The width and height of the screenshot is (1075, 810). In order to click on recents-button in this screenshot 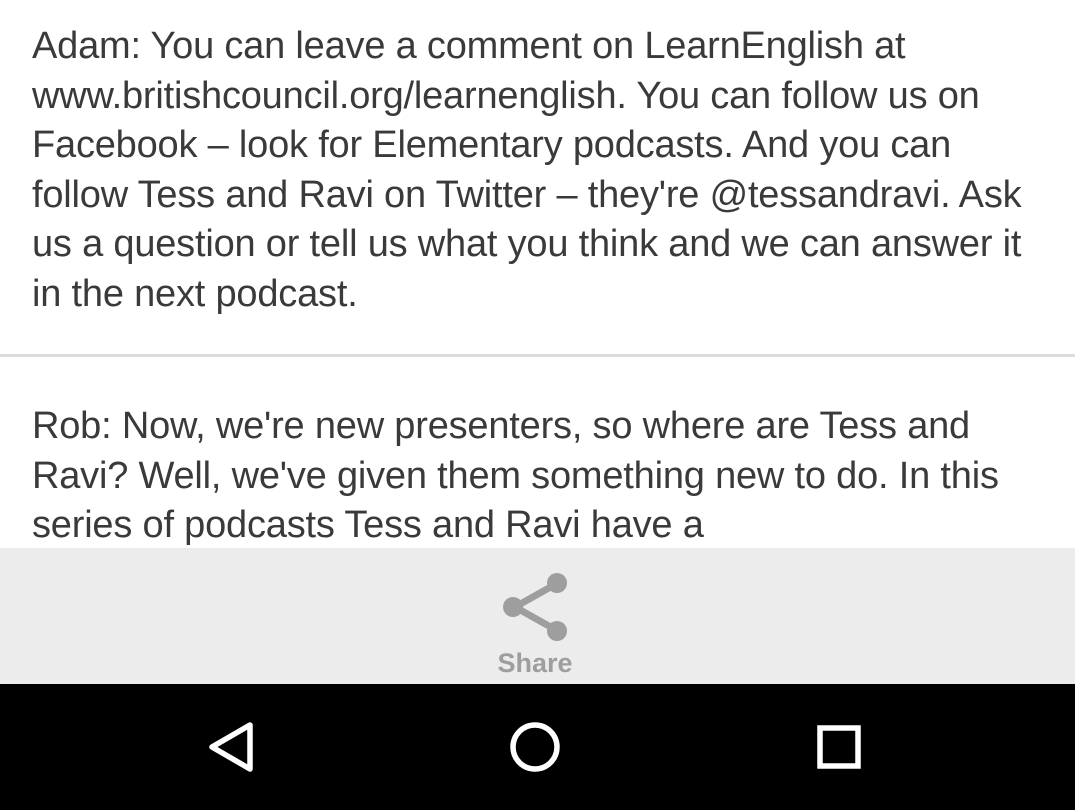, I will do `click(839, 747)`.